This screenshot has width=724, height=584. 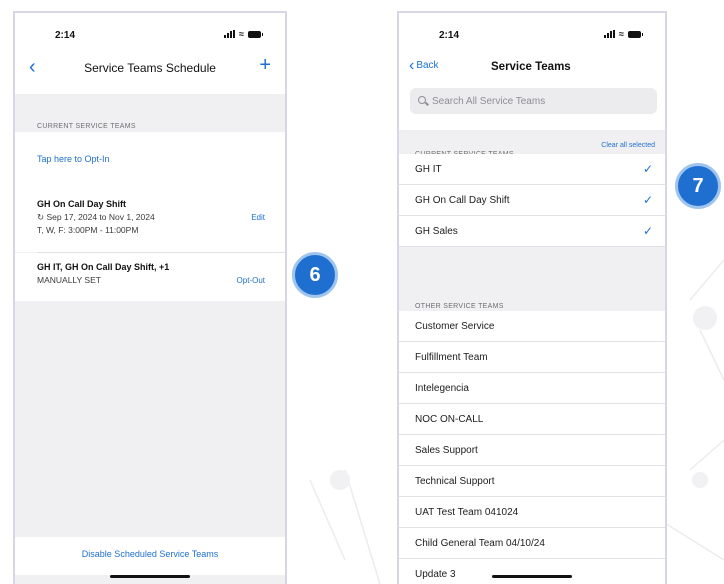 I want to click on list-item: Technical Support, so click(x=532, y=481).